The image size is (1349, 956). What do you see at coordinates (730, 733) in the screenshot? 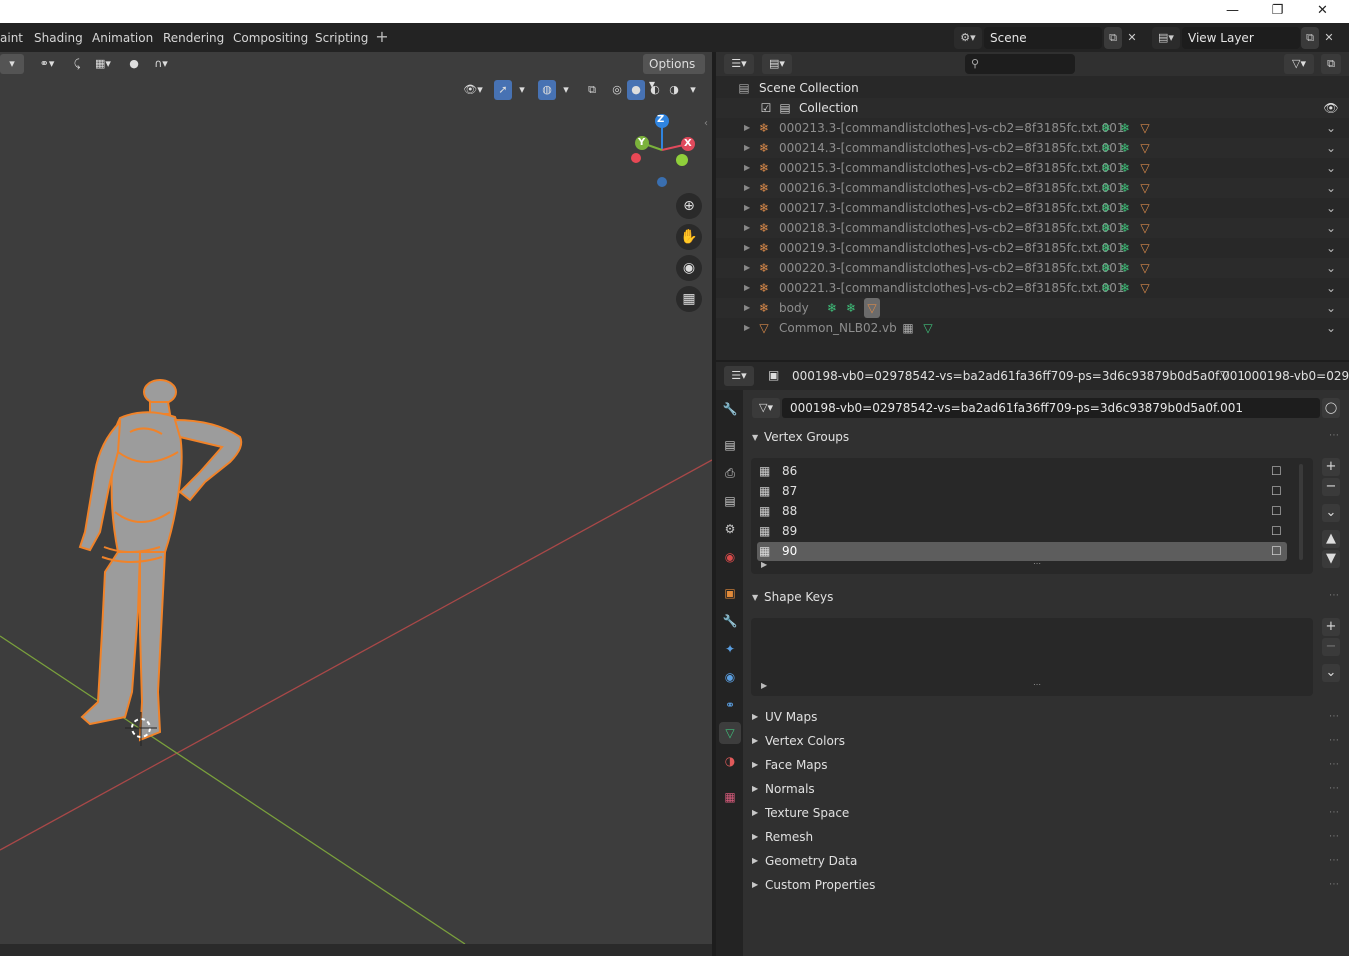
I see `data-tab-icon: ▽` at bounding box center [730, 733].